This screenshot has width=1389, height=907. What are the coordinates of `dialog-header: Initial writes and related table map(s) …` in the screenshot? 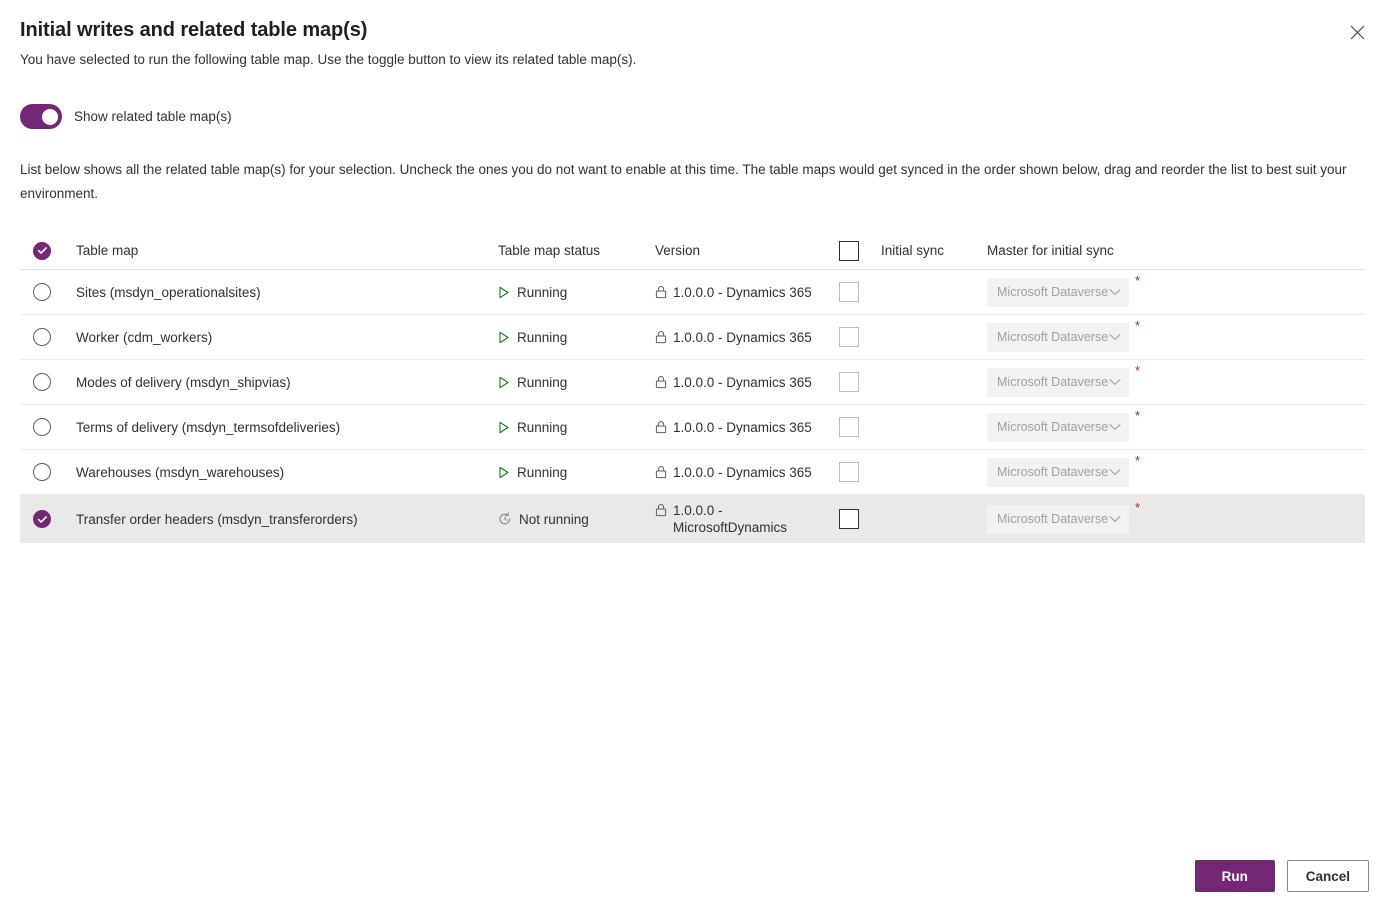 It's located at (665, 43).